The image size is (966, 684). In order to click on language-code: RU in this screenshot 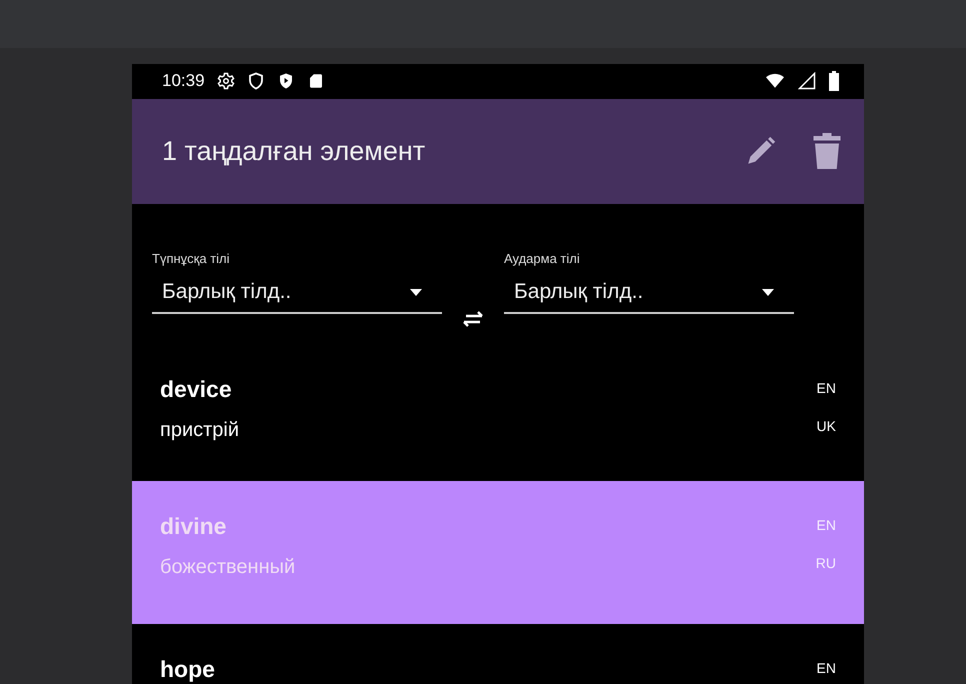, I will do `click(826, 563)`.